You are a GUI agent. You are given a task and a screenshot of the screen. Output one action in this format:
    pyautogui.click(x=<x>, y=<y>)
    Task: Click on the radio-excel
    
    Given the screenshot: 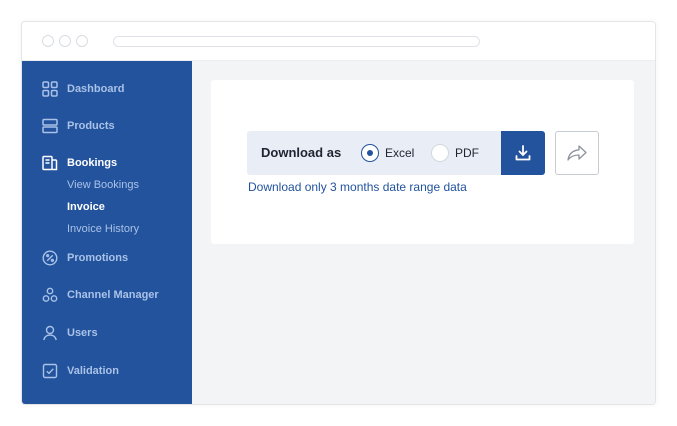 What is the action you would take?
    pyautogui.click(x=370, y=153)
    